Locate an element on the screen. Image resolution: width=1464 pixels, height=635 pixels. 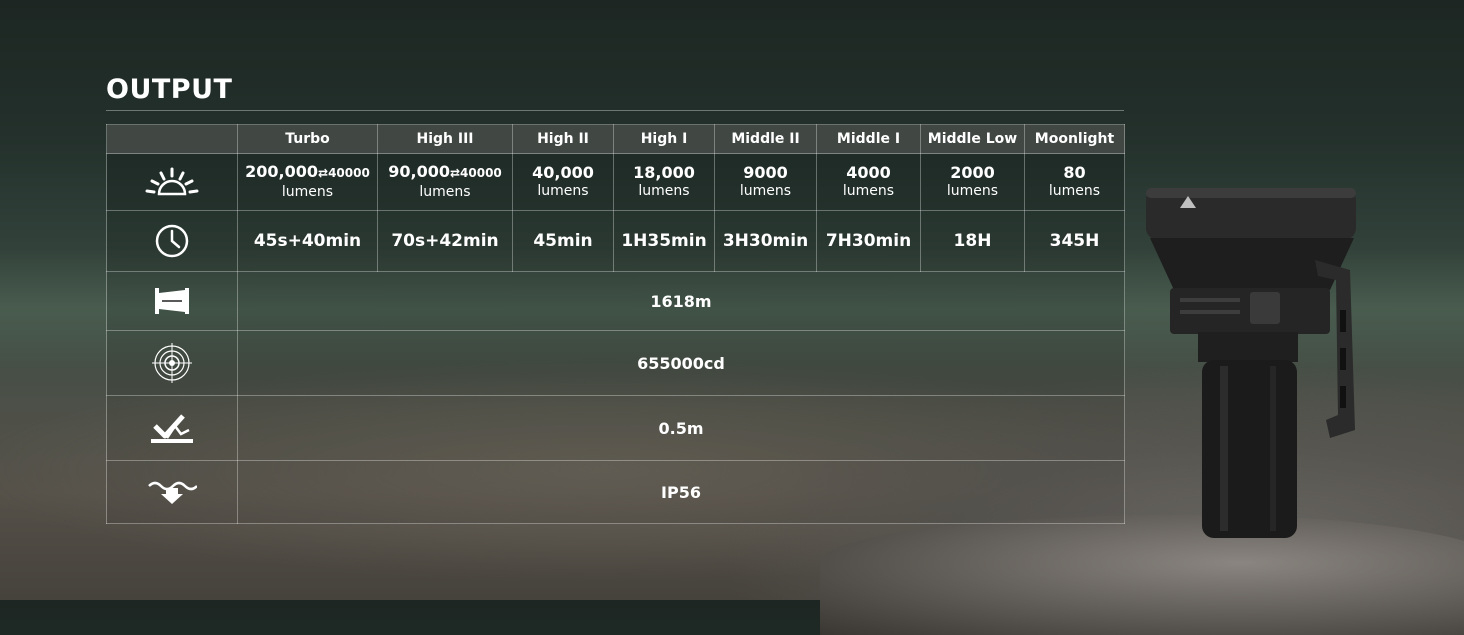
mode-header: Middle I is located at coordinates (868, 139).